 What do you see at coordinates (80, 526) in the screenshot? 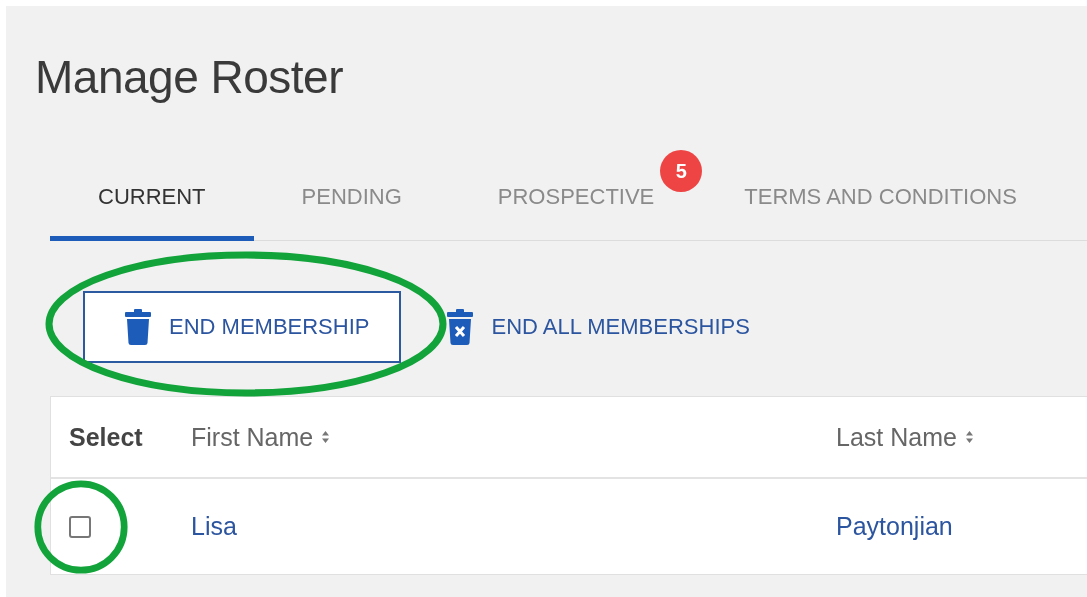
I see `checkbox` at bounding box center [80, 526].